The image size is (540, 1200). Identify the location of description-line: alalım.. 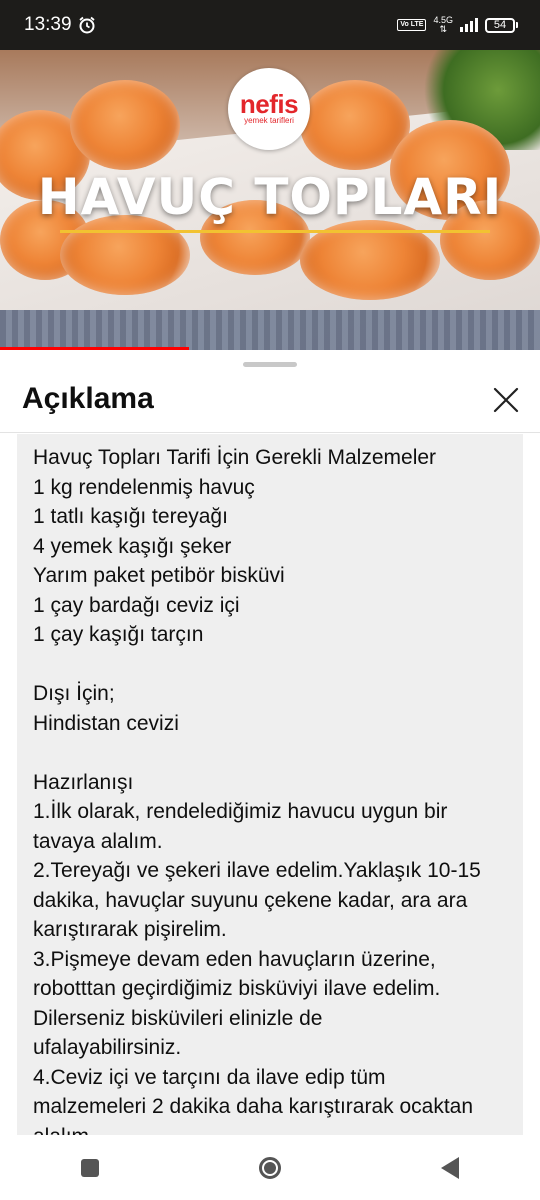
(270, 1129).